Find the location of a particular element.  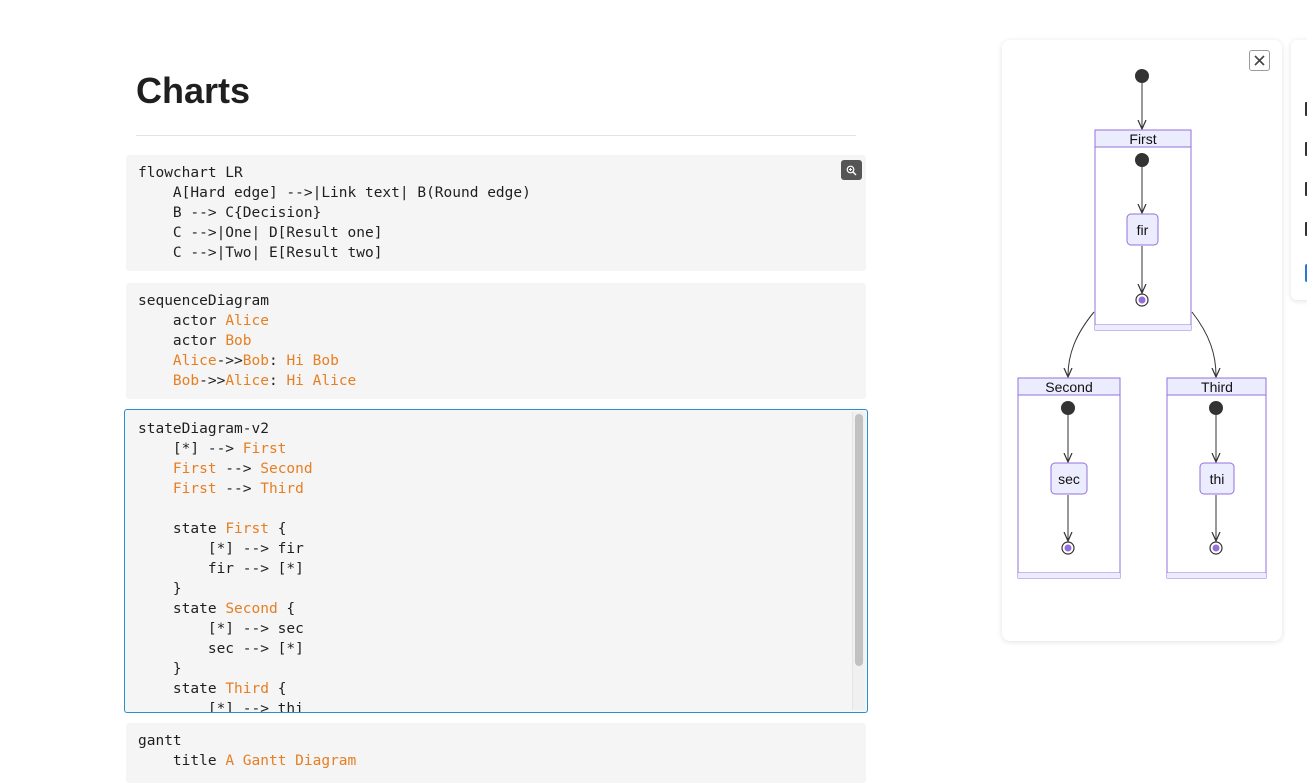

close-icon is located at coordinates (1259, 60).